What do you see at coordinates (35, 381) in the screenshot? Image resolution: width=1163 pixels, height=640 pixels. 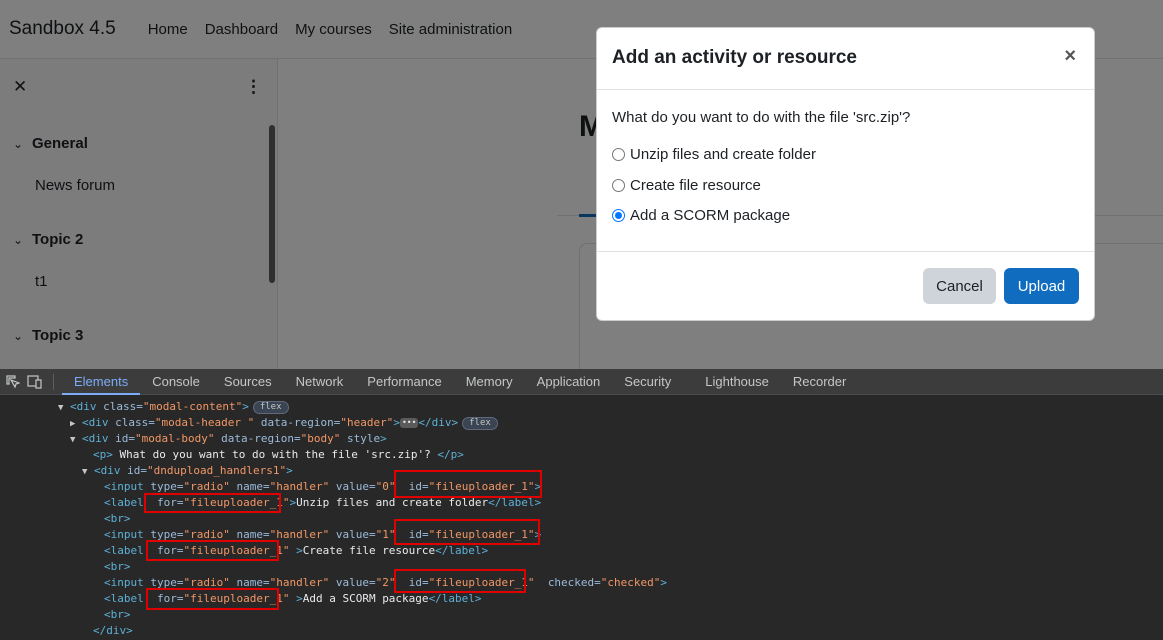 I see `device-toolbar-icon` at bounding box center [35, 381].